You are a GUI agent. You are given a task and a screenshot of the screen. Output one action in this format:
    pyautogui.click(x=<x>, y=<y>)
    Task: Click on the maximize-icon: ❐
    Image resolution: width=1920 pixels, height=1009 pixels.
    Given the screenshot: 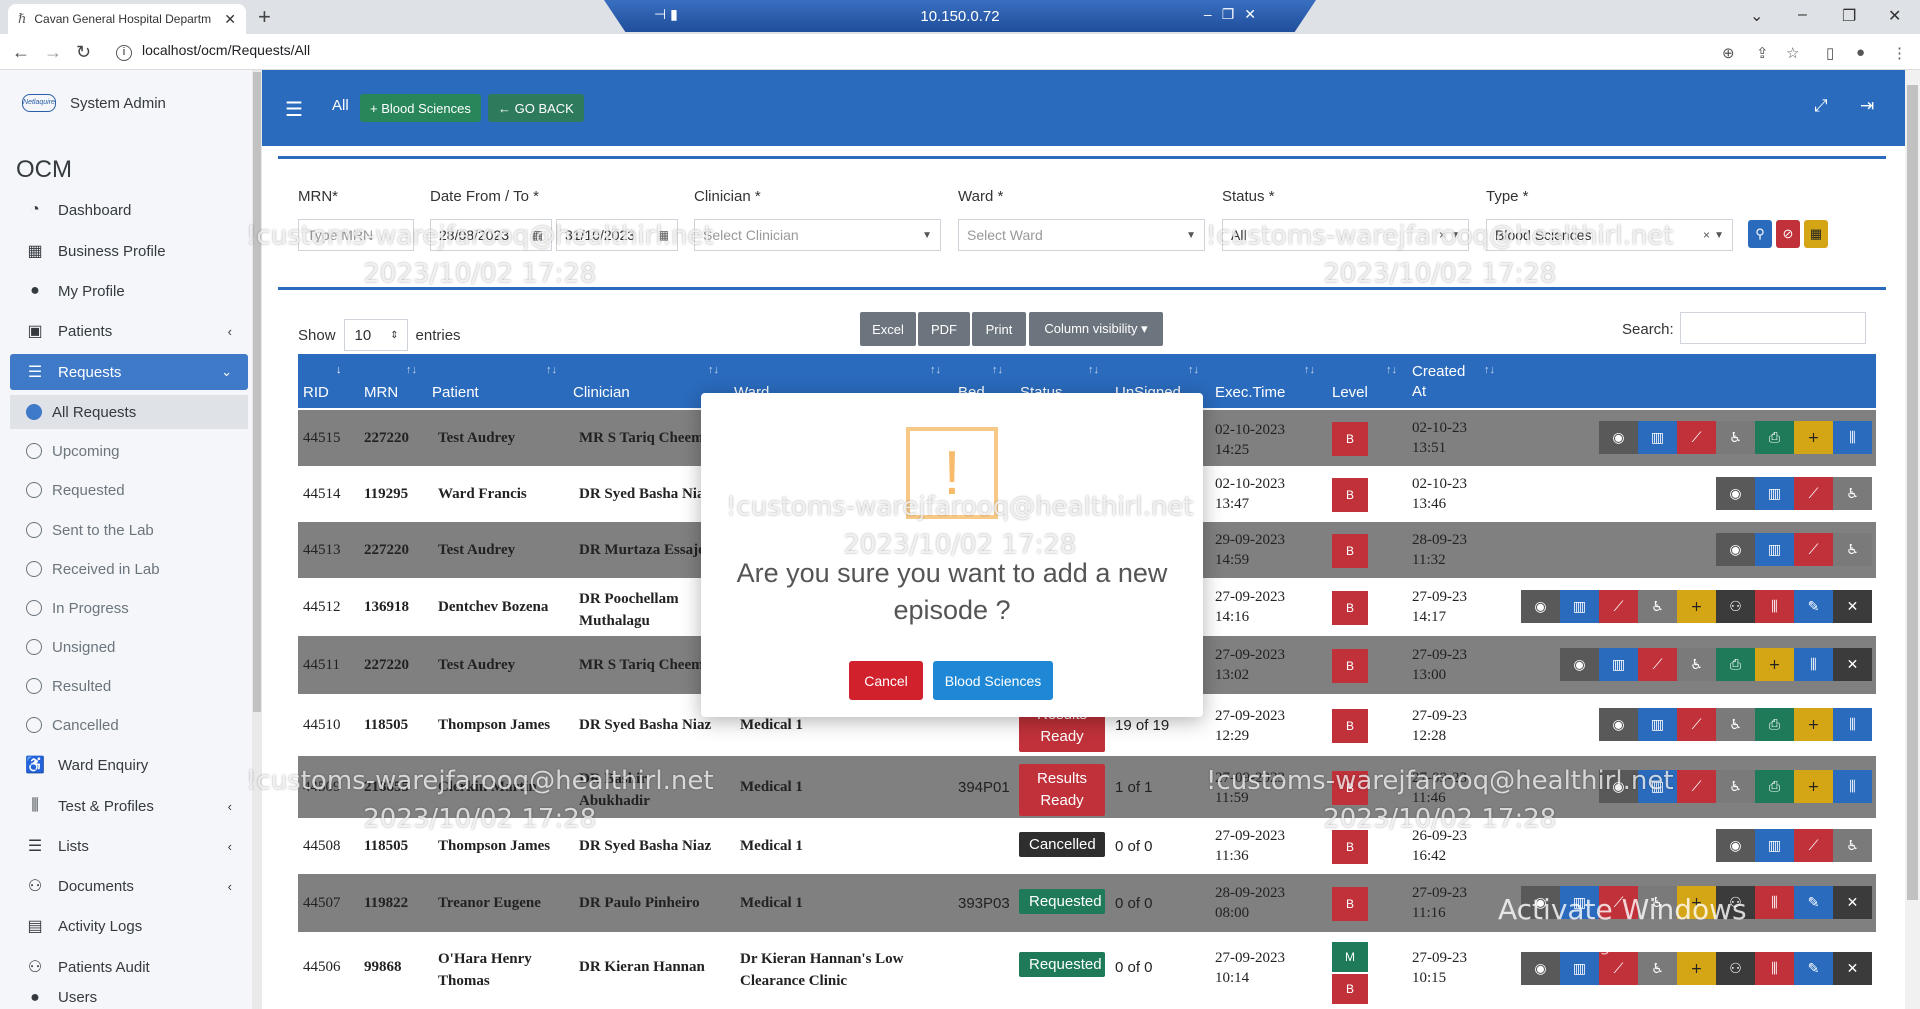 What is the action you would take?
    pyautogui.click(x=1849, y=16)
    